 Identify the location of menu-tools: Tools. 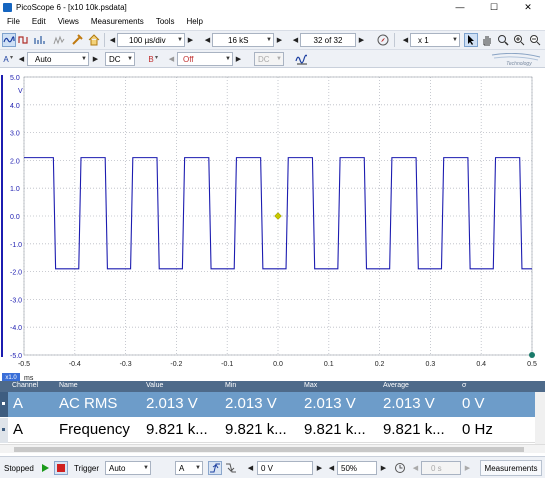
(165, 21).